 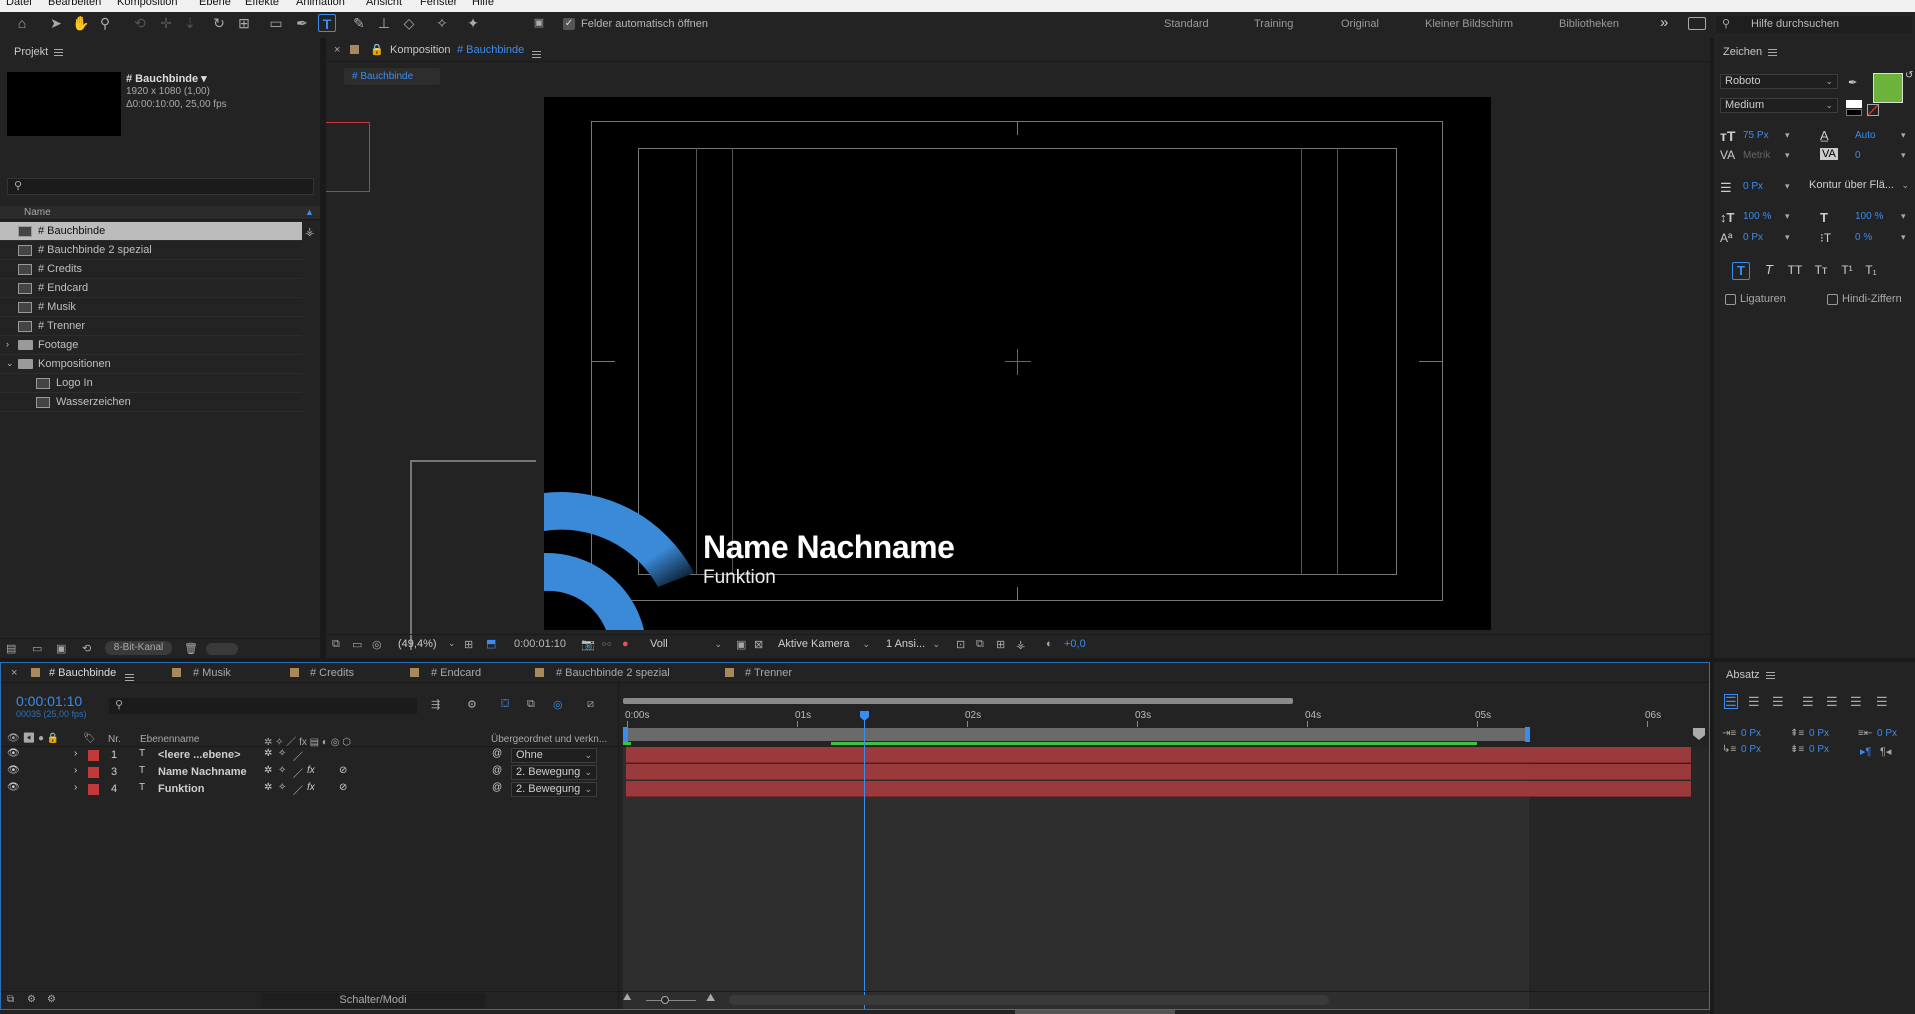 What do you see at coordinates (1751, 749) in the screenshot?
I see `first-line-value: 0 Px` at bounding box center [1751, 749].